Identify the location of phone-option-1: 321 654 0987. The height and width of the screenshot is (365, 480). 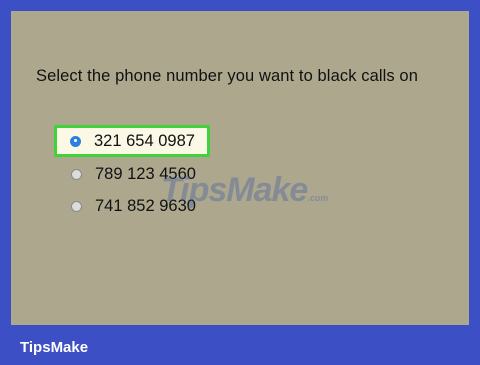
(132, 141).